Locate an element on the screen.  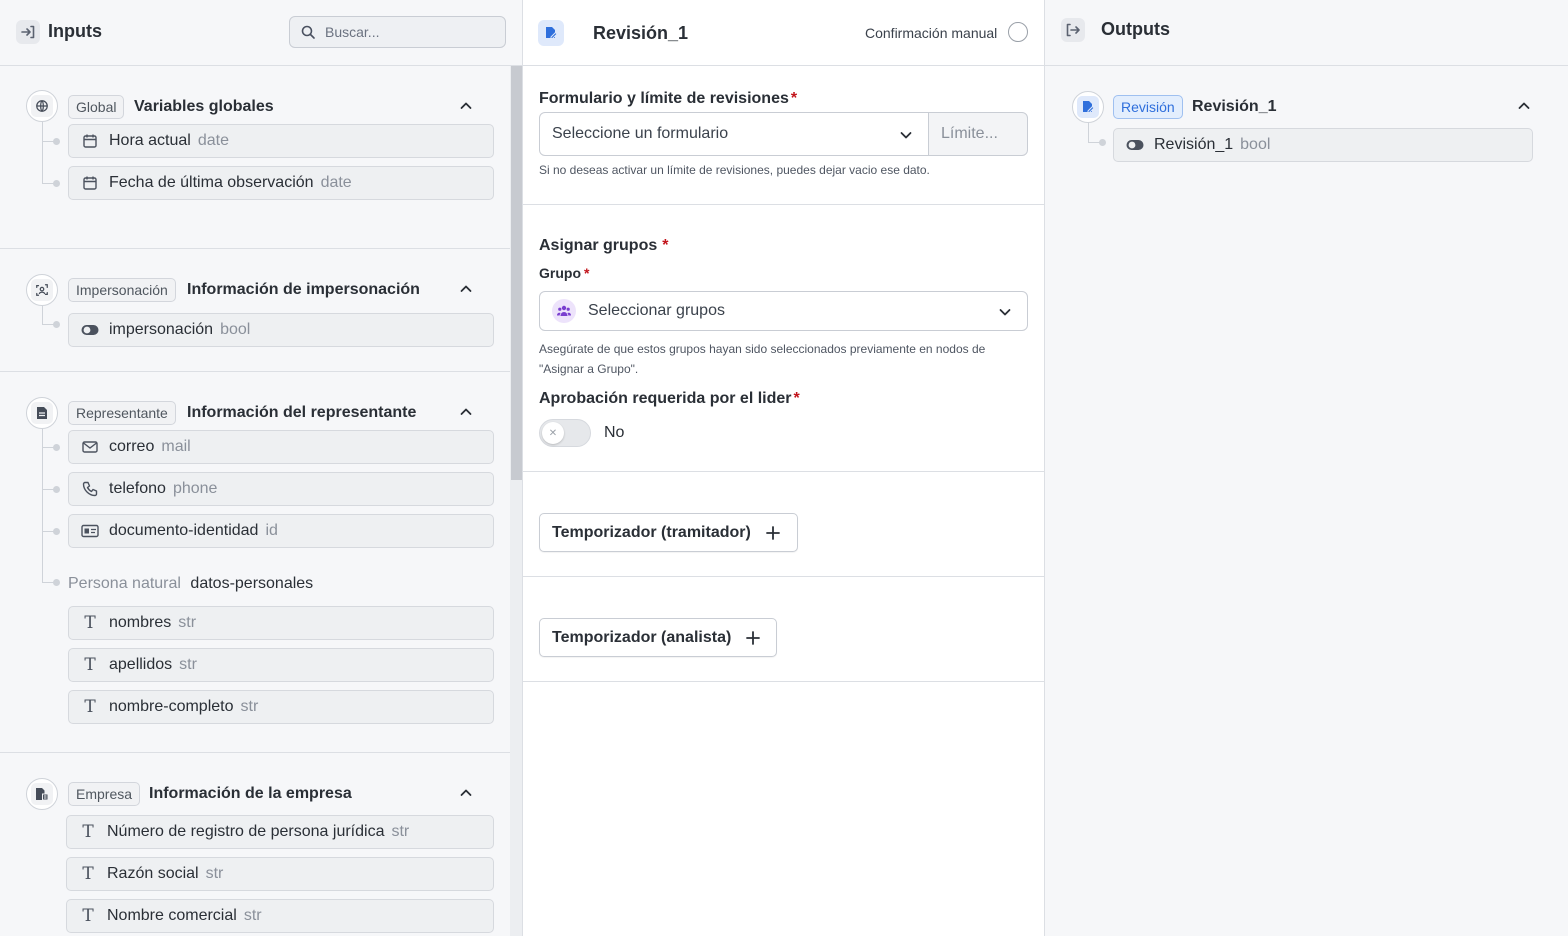
input-field-documento-identidad: documento-identidad id is located at coordinates (281, 531).